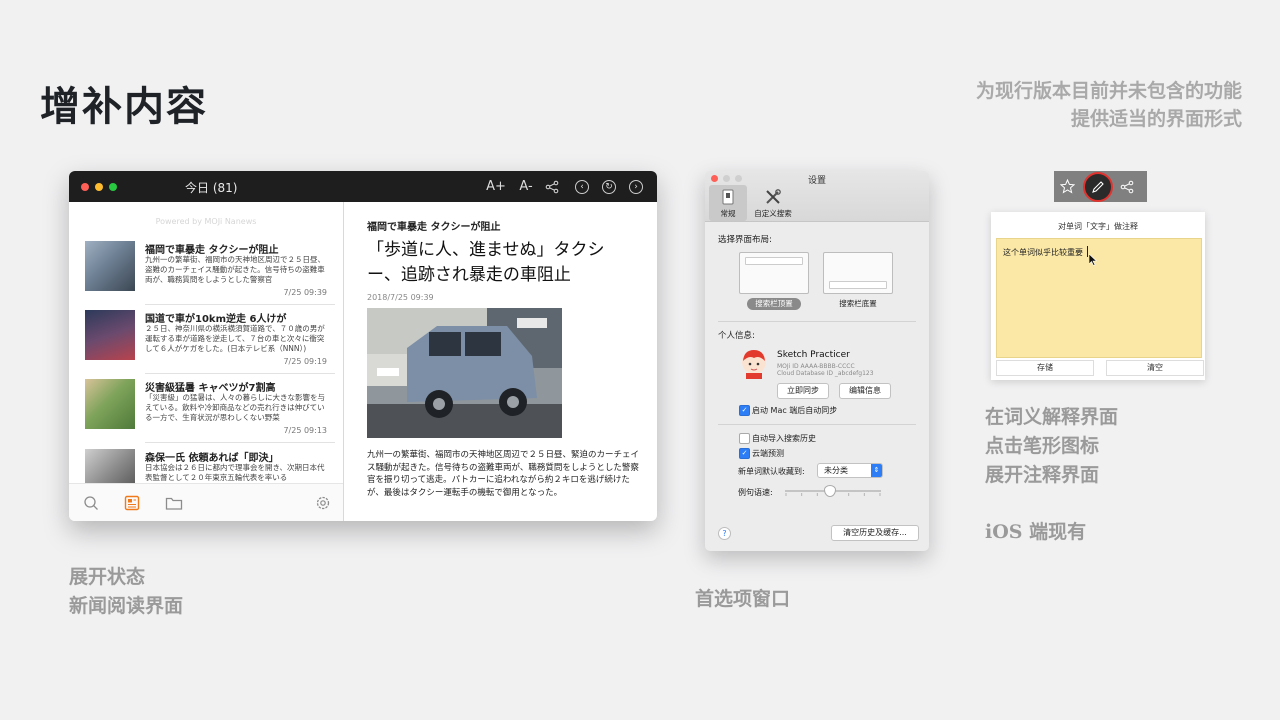 The width and height of the screenshot is (1280, 720). What do you see at coordinates (773, 196) in the screenshot?
I see `tools-icon` at bounding box center [773, 196].